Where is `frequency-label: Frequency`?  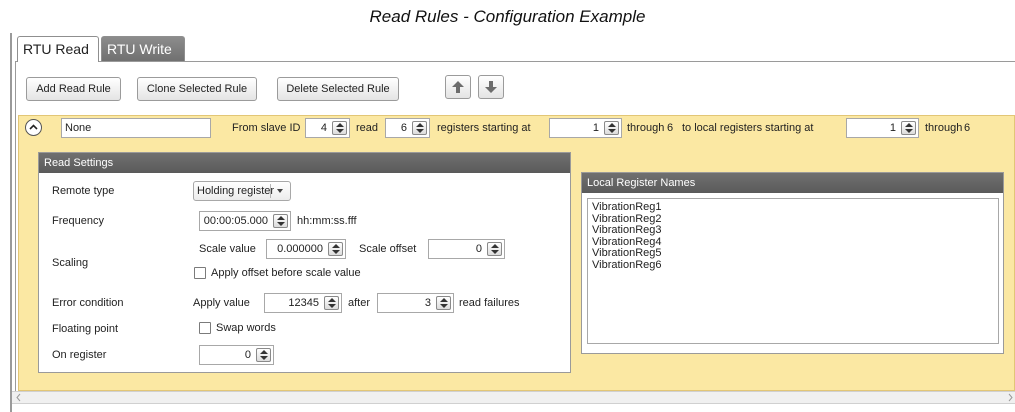
frequency-label: Frequency is located at coordinates (78, 221).